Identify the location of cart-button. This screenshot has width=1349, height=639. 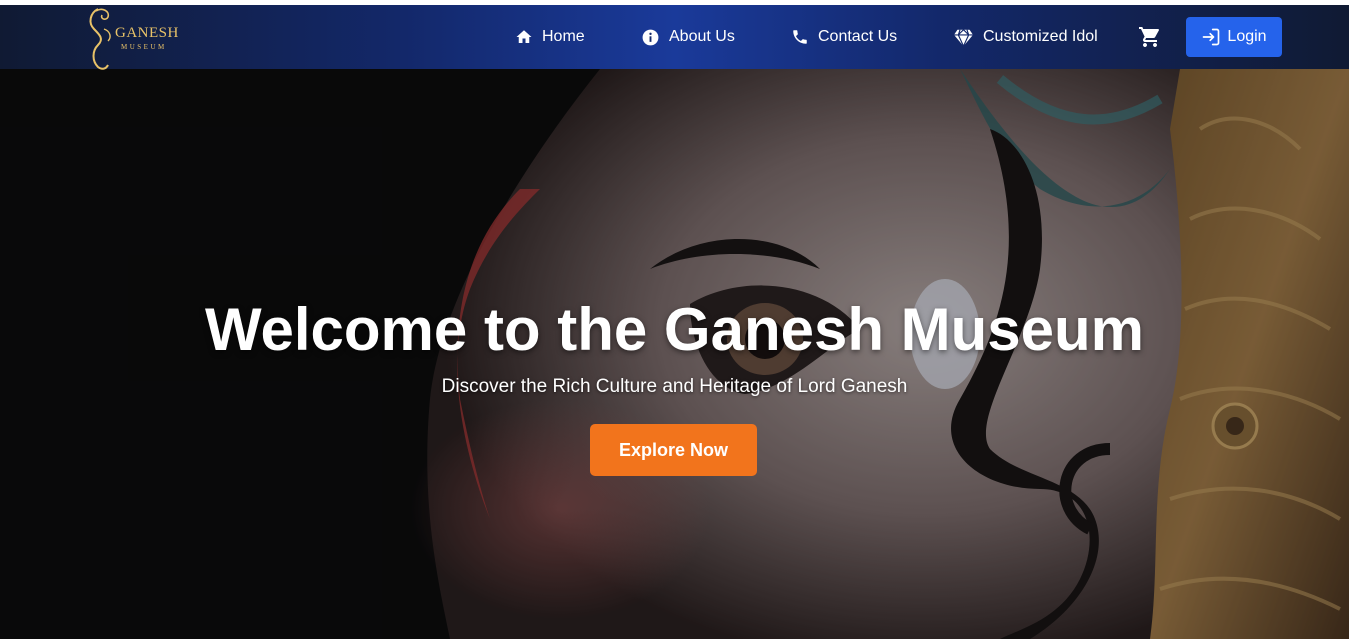
(1150, 37).